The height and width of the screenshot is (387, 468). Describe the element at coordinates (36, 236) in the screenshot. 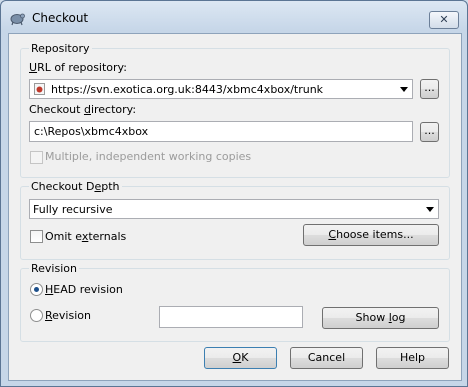

I see `omit-externals-checkbox` at that location.